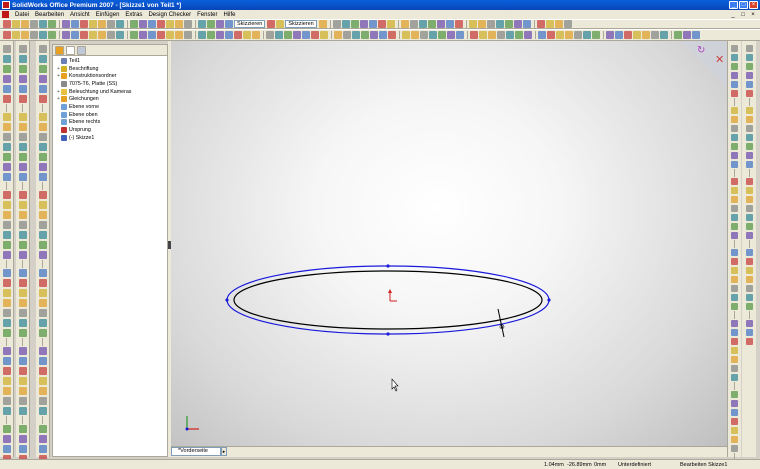 This screenshot has width=760, height=469. What do you see at coordinates (229, 15) in the screenshot?
I see `menu-help: Hilfe` at bounding box center [229, 15].